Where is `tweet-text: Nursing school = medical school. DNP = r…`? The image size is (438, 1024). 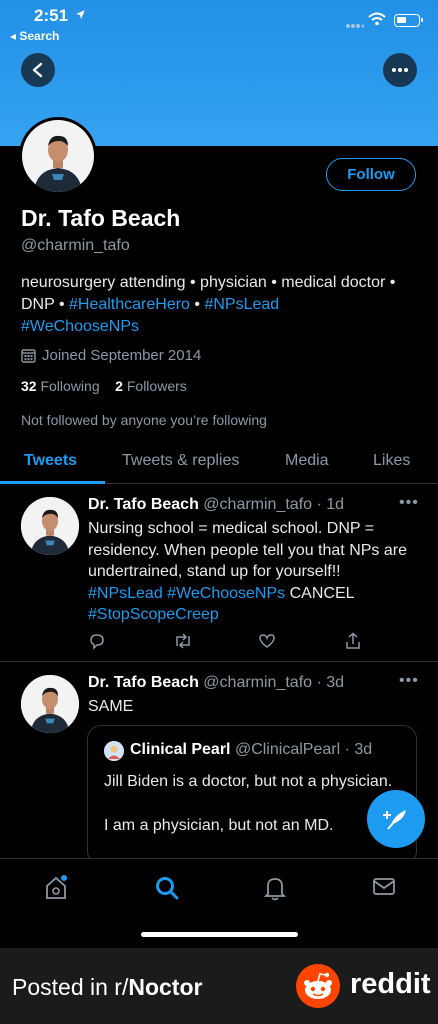
tweet-text: Nursing school = medical school. DNP = r… is located at coordinates (253, 572).